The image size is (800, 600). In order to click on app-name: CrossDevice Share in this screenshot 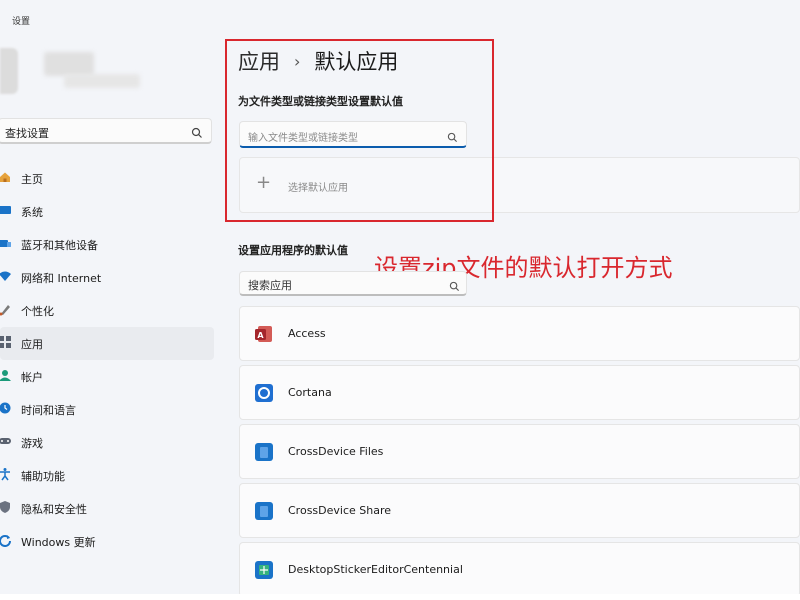, I will do `click(340, 510)`.